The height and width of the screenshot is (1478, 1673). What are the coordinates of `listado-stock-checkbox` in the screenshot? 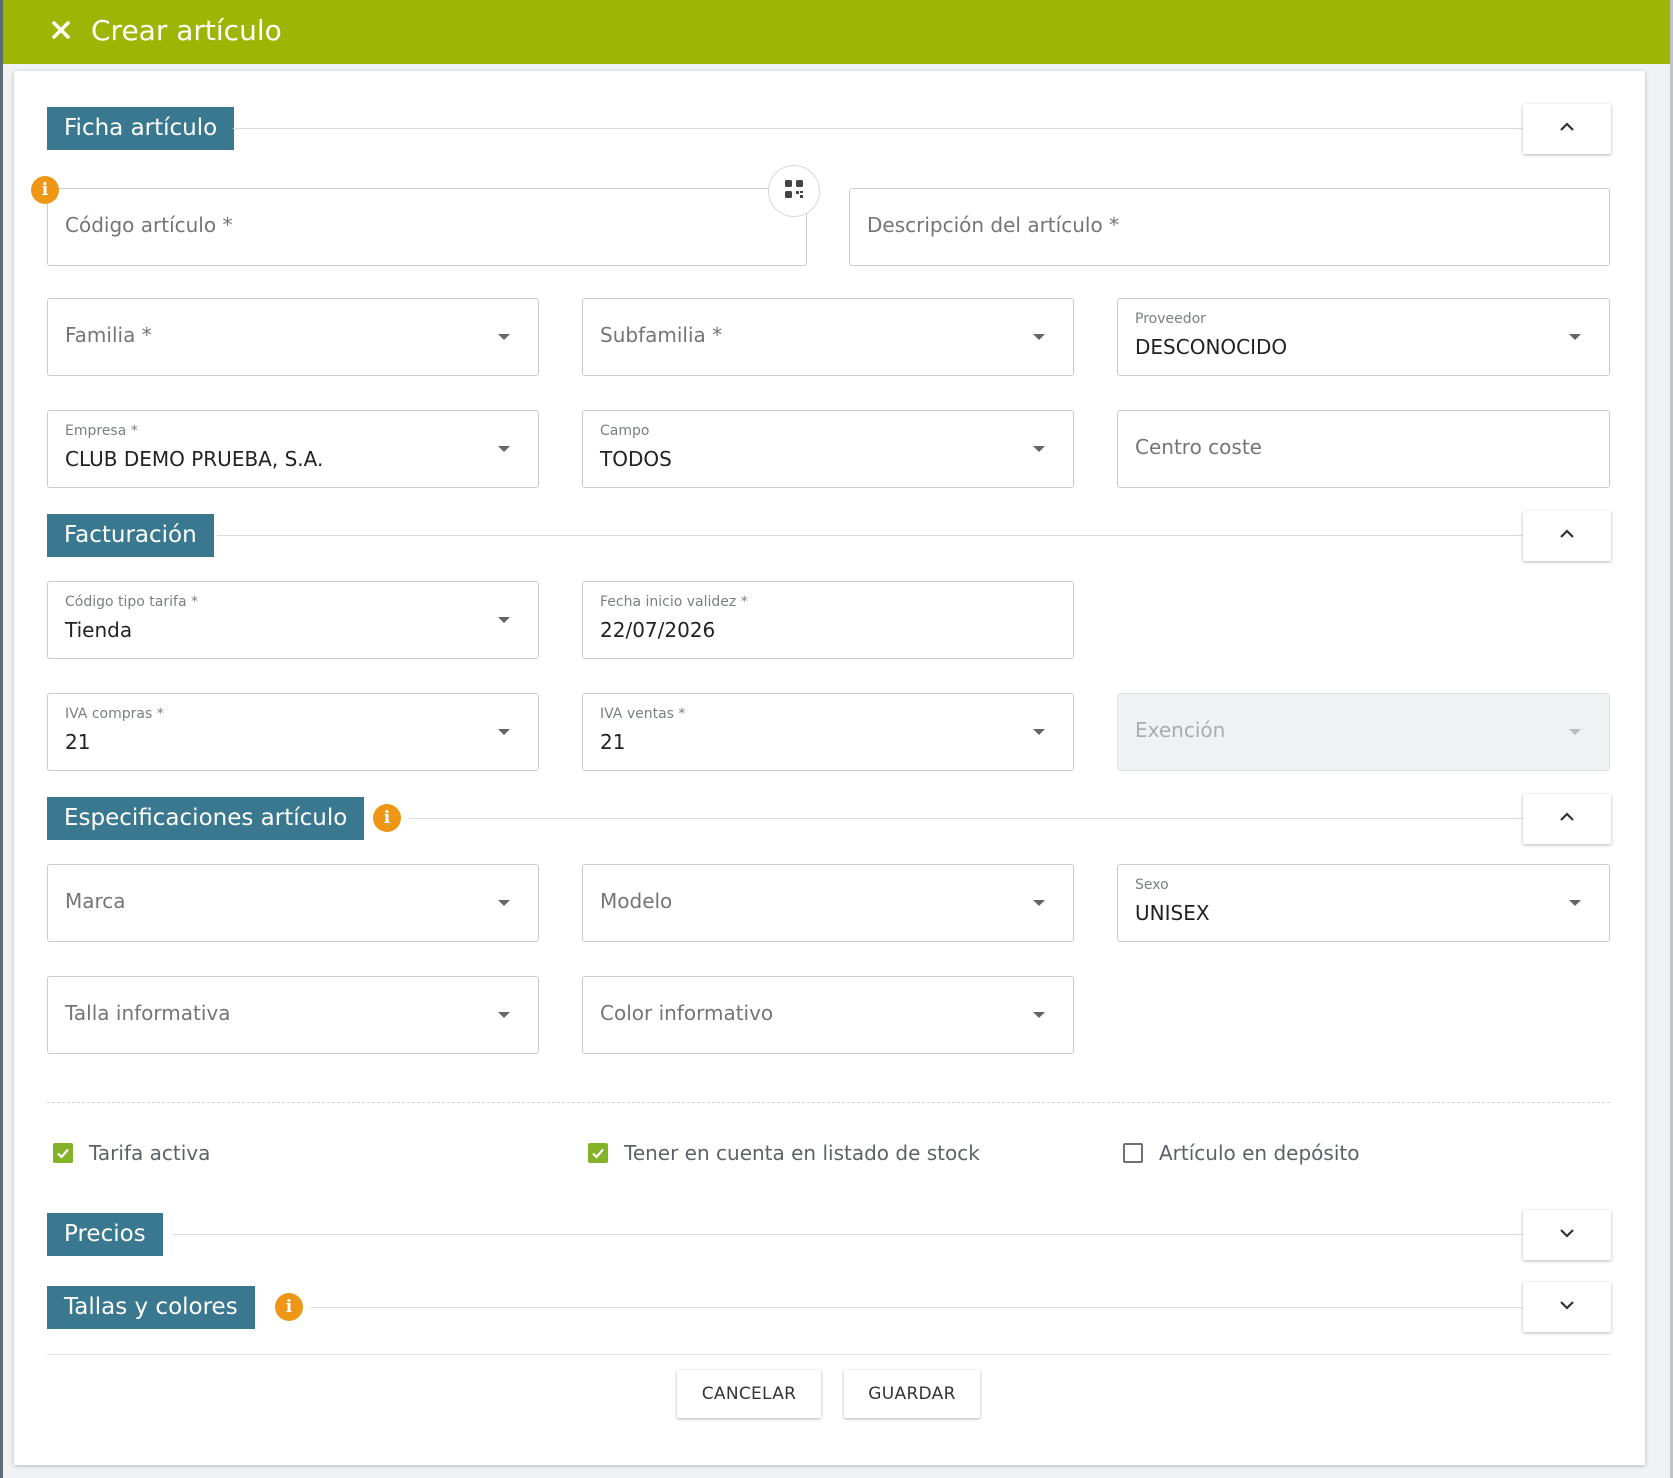 It's located at (598, 1153).